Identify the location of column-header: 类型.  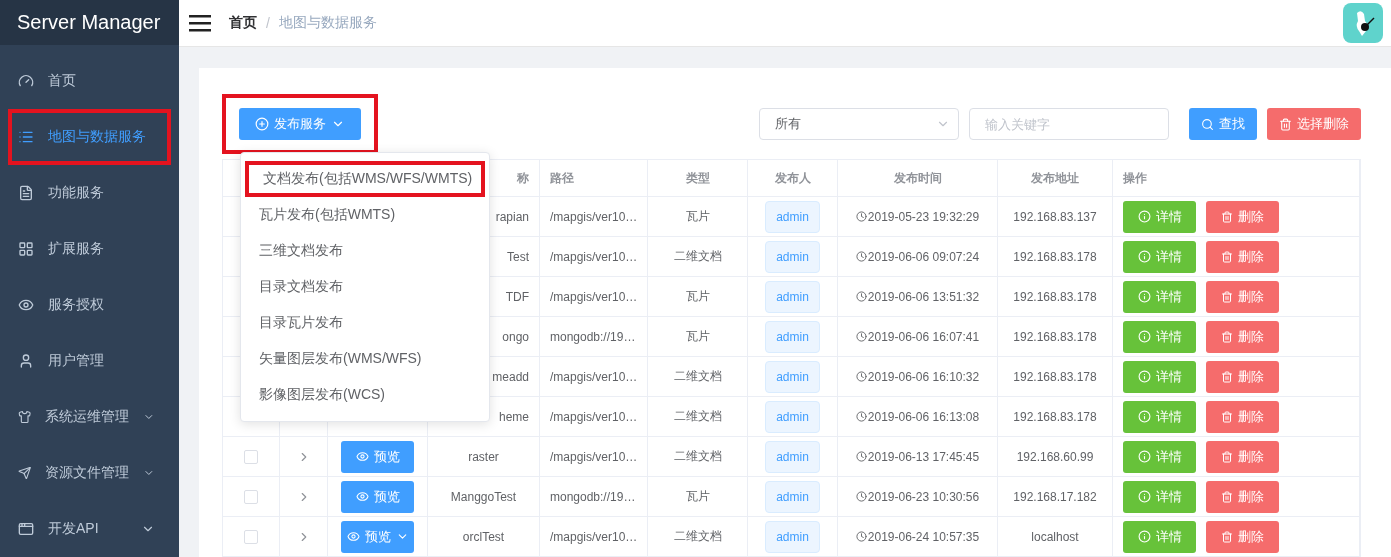
(697, 178).